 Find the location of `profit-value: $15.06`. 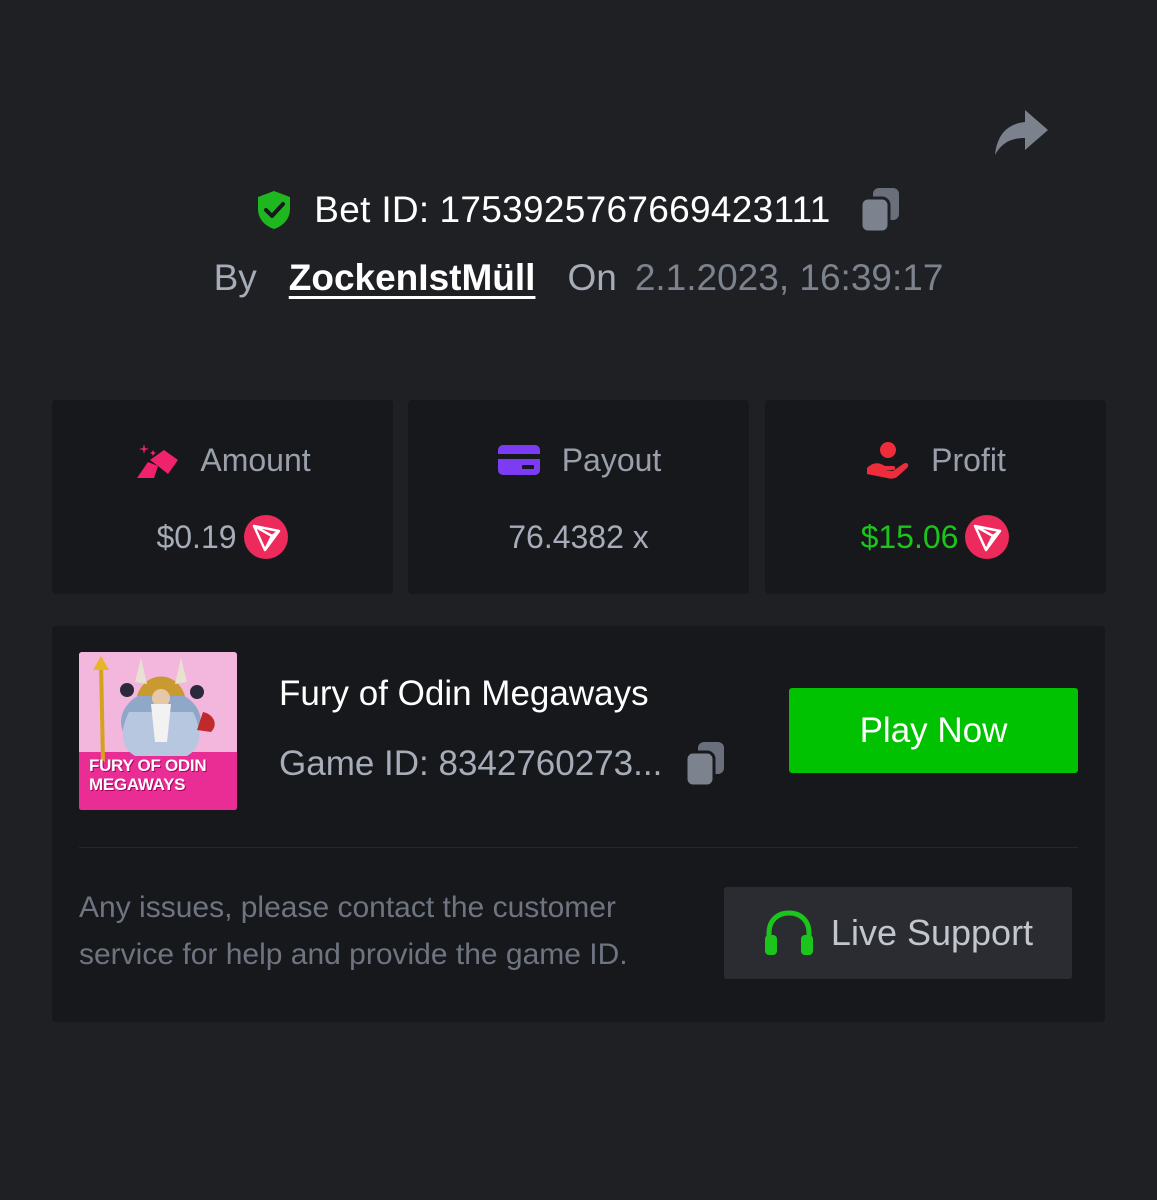

profit-value: $15.06 is located at coordinates (909, 536).